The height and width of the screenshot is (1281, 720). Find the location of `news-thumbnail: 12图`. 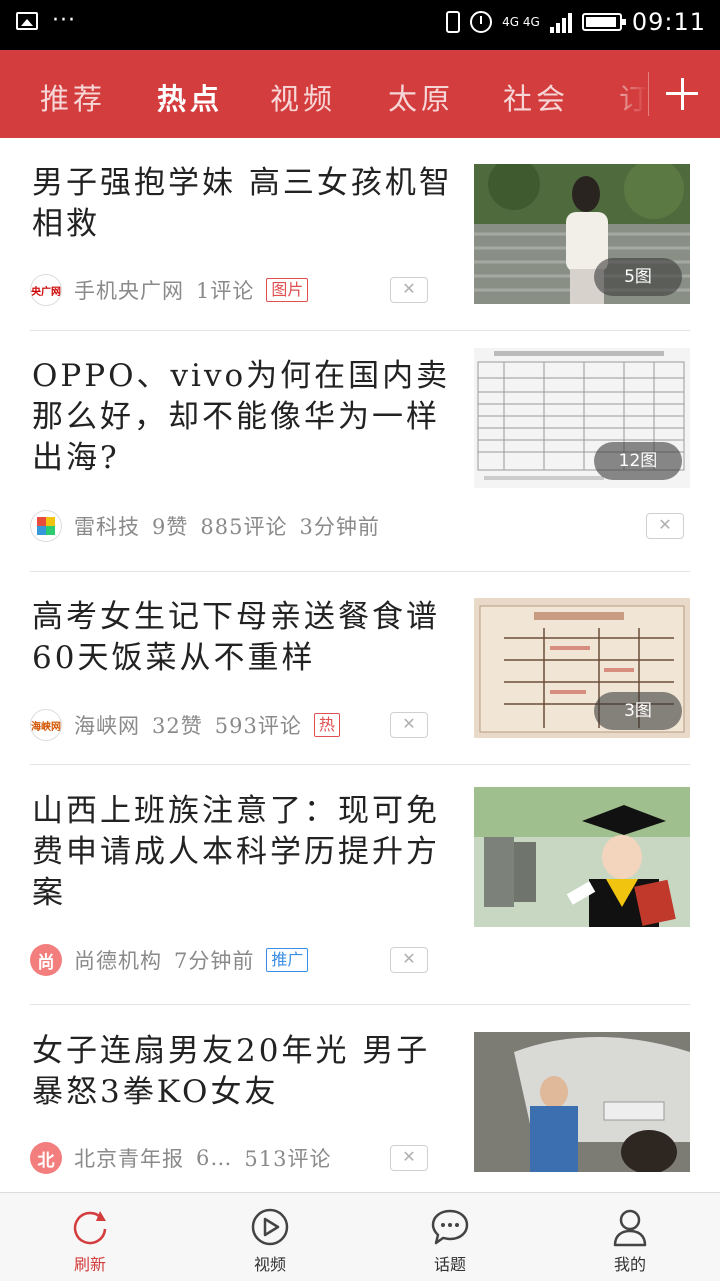

news-thumbnail: 12图 is located at coordinates (582, 418).